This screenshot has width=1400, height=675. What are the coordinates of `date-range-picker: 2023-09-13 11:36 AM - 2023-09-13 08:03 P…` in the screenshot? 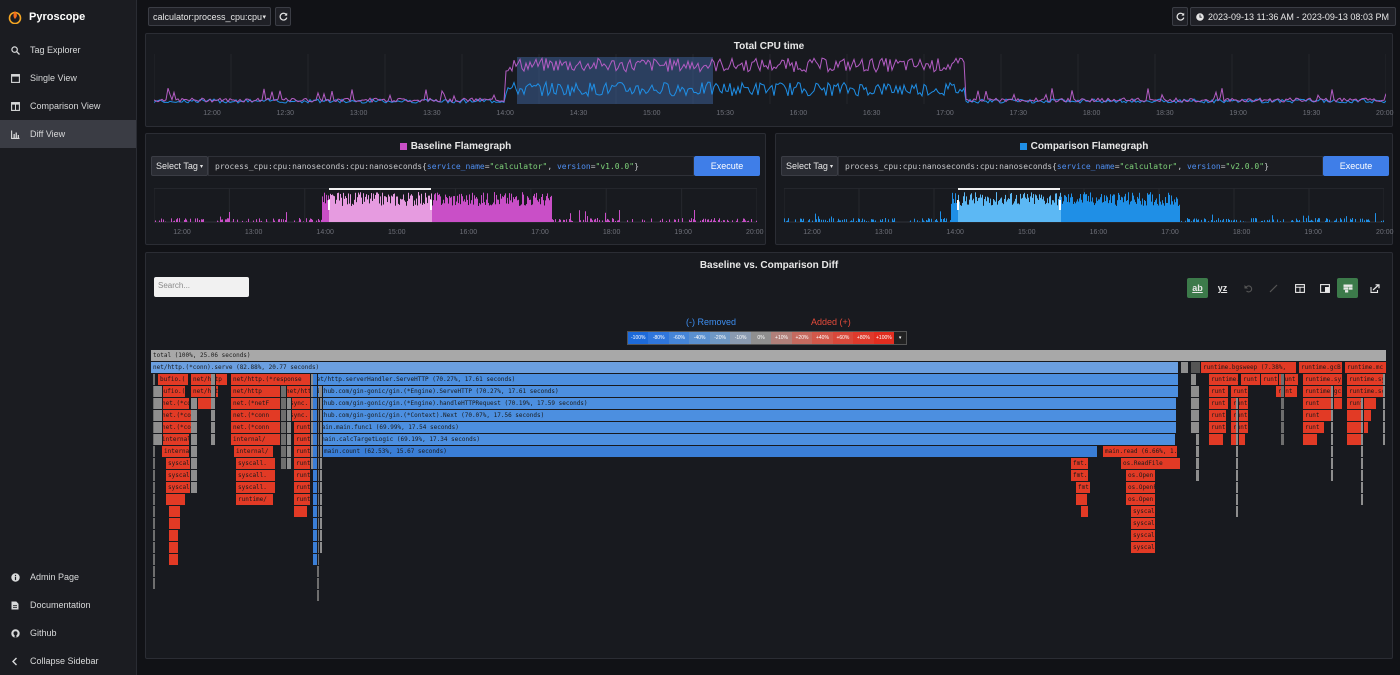 It's located at (1293, 16).